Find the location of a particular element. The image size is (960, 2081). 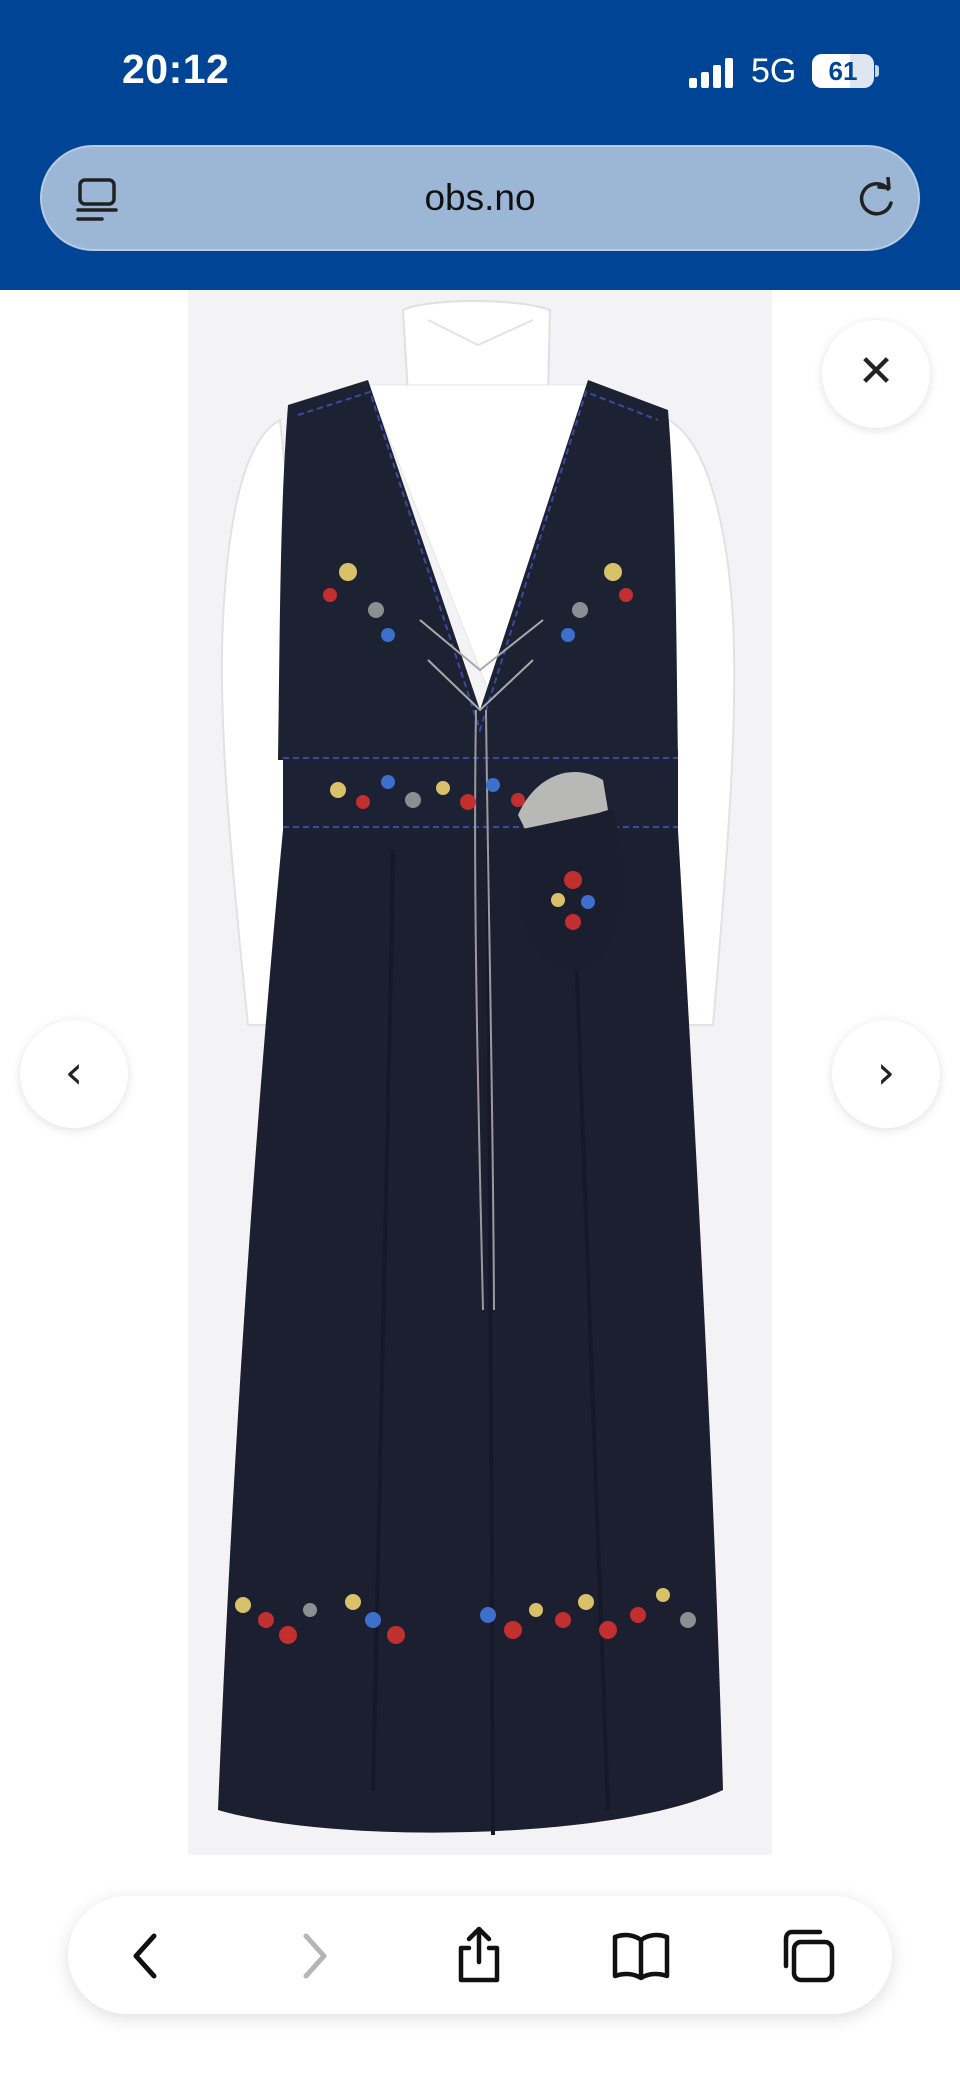

status-time: 20:12 is located at coordinates (176, 69).